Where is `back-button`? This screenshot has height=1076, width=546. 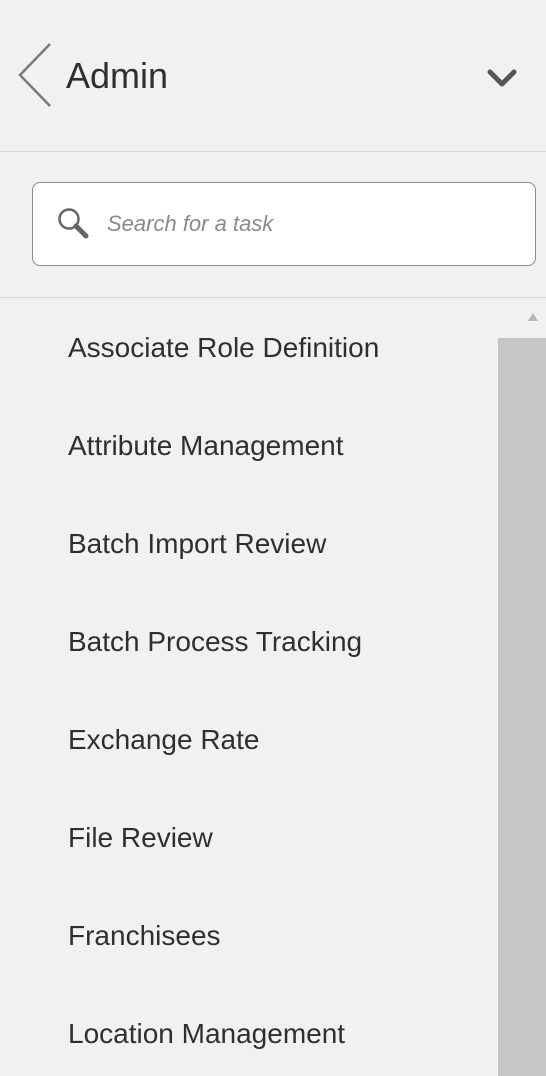
back-button is located at coordinates (38, 75).